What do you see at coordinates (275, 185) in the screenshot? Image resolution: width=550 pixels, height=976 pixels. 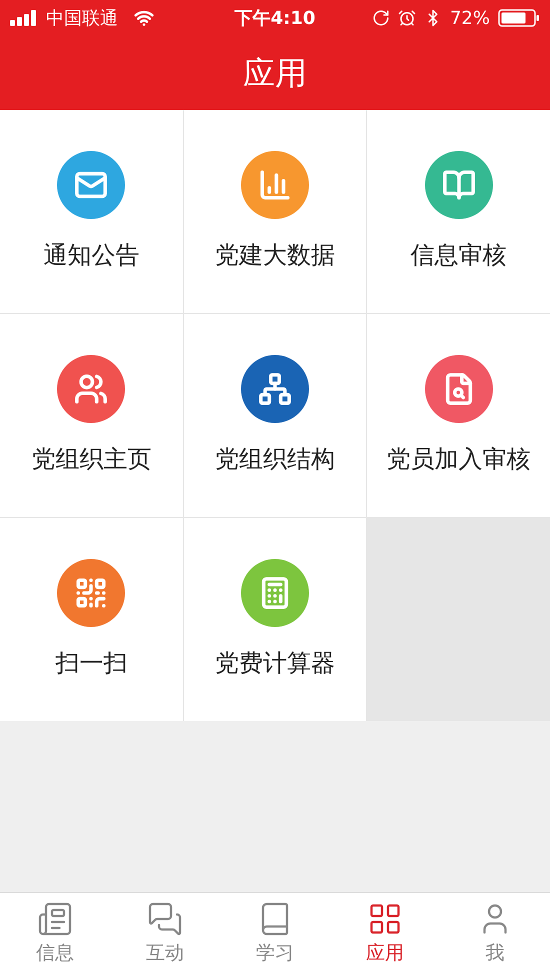 I see `bar-chart-icon` at bounding box center [275, 185].